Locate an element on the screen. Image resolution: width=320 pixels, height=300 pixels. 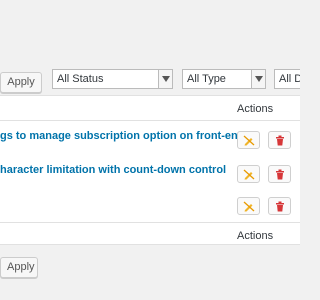
column-footer-actions: Actions is located at coordinates (255, 236).